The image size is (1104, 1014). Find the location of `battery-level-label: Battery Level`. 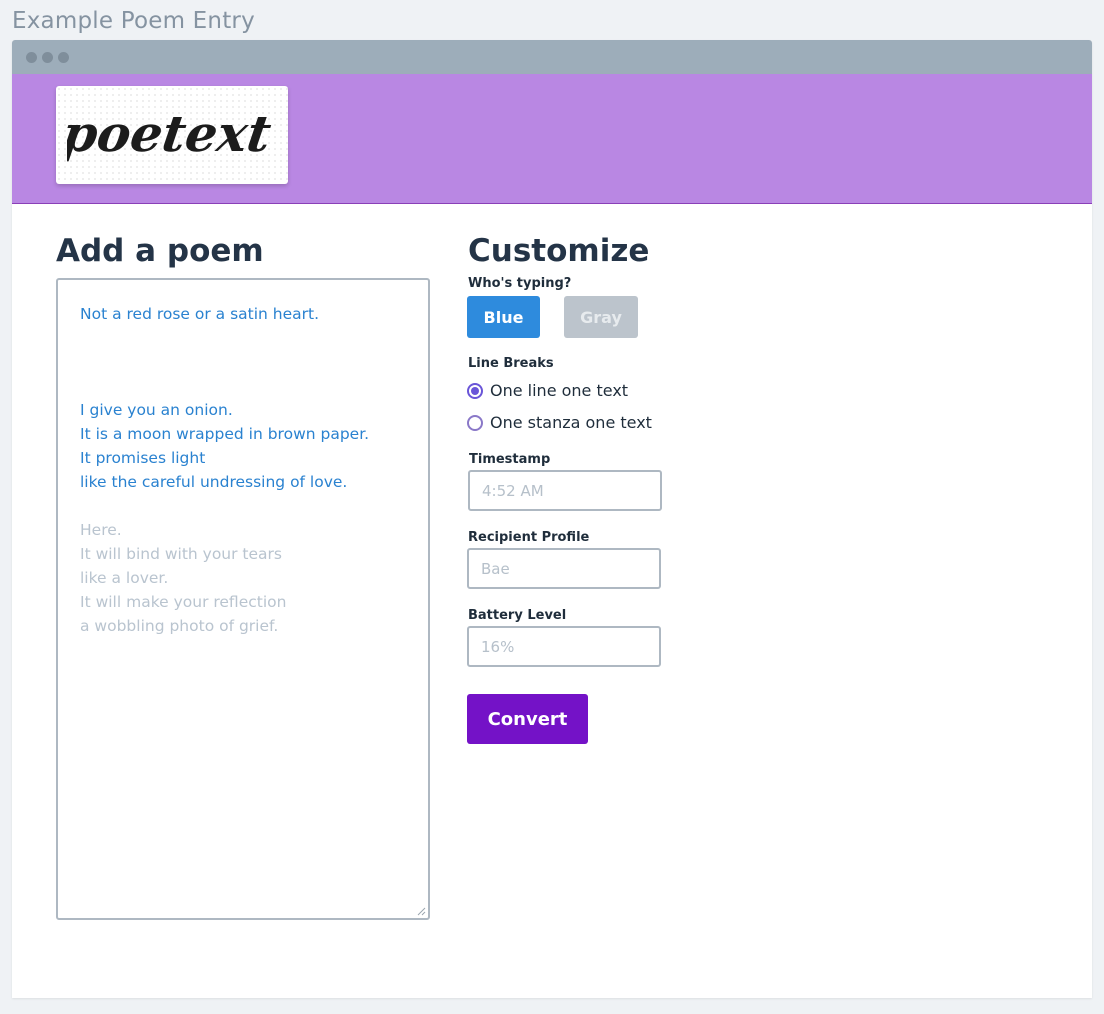

battery-level-label: Battery Level is located at coordinates (517, 615).